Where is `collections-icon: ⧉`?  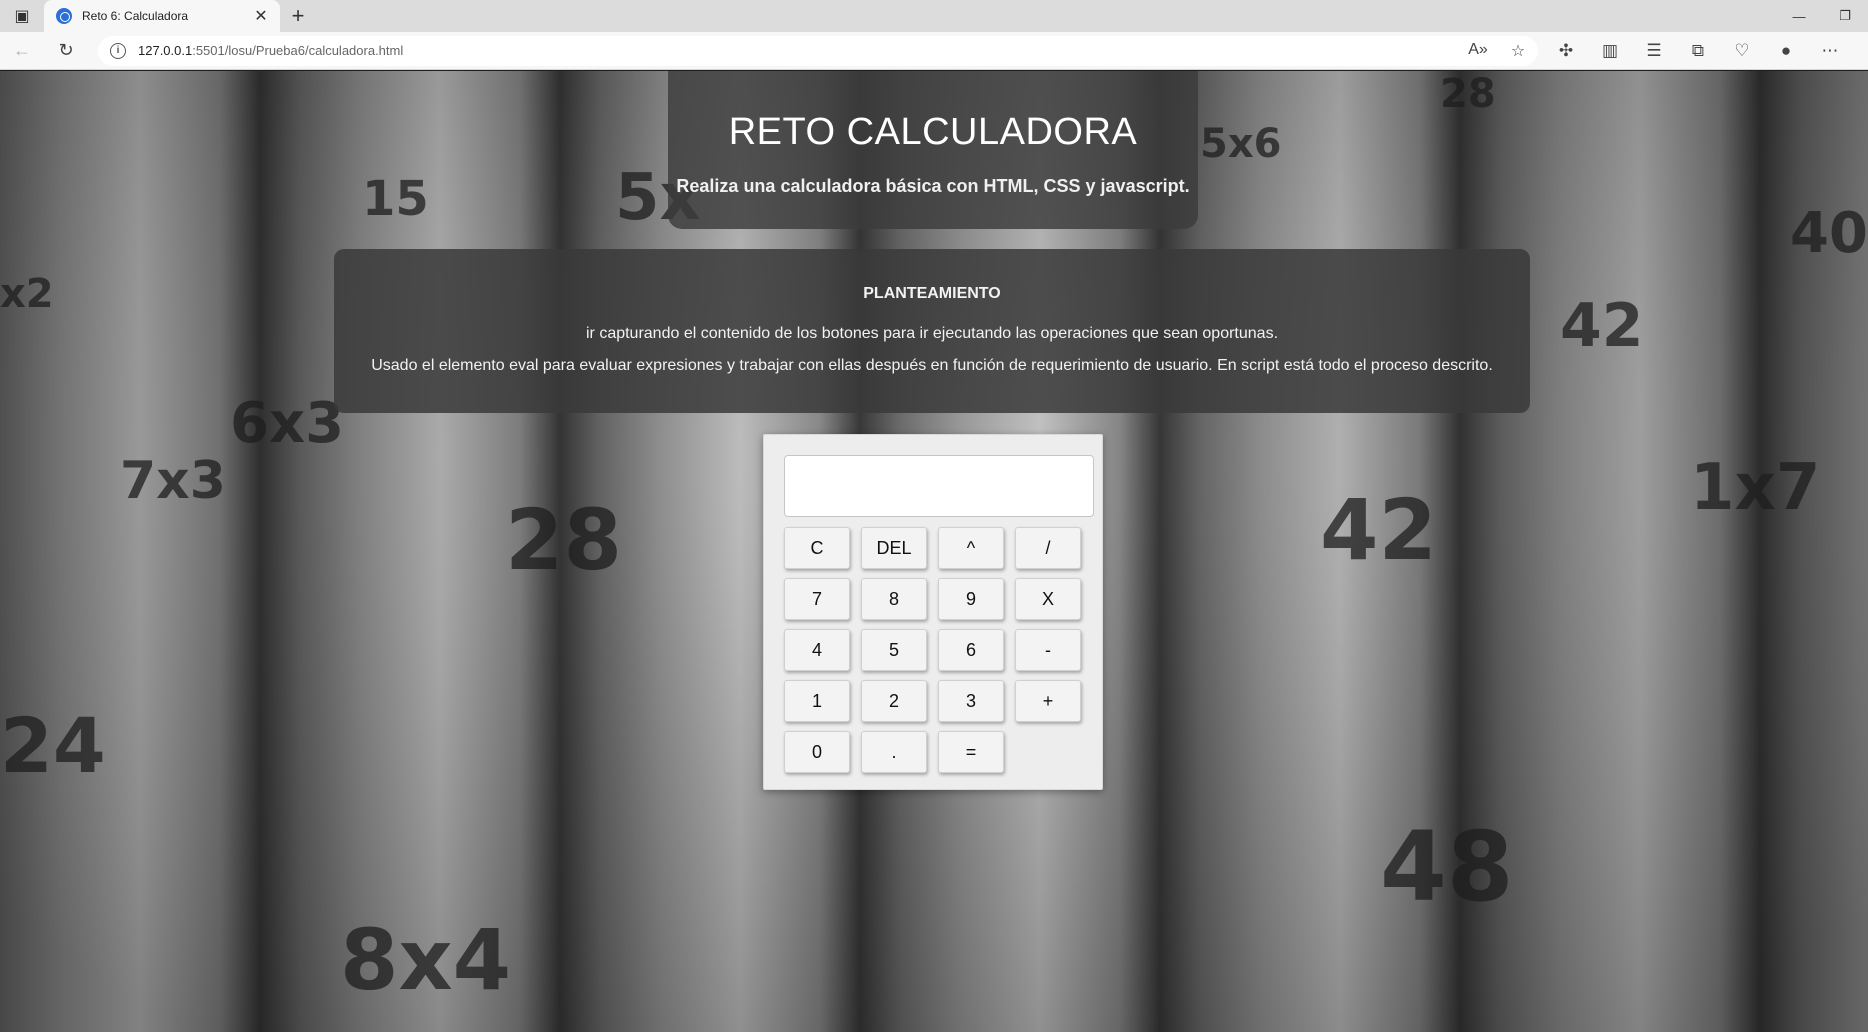 collections-icon: ⧉ is located at coordinates (1698, 51).